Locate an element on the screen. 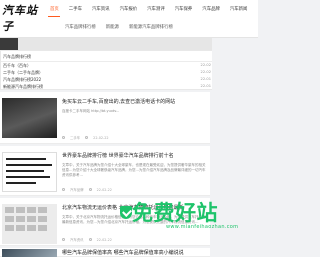 This screenshot has height=257, width=320. nav-active-indicator is located at coordinates (54, 16).